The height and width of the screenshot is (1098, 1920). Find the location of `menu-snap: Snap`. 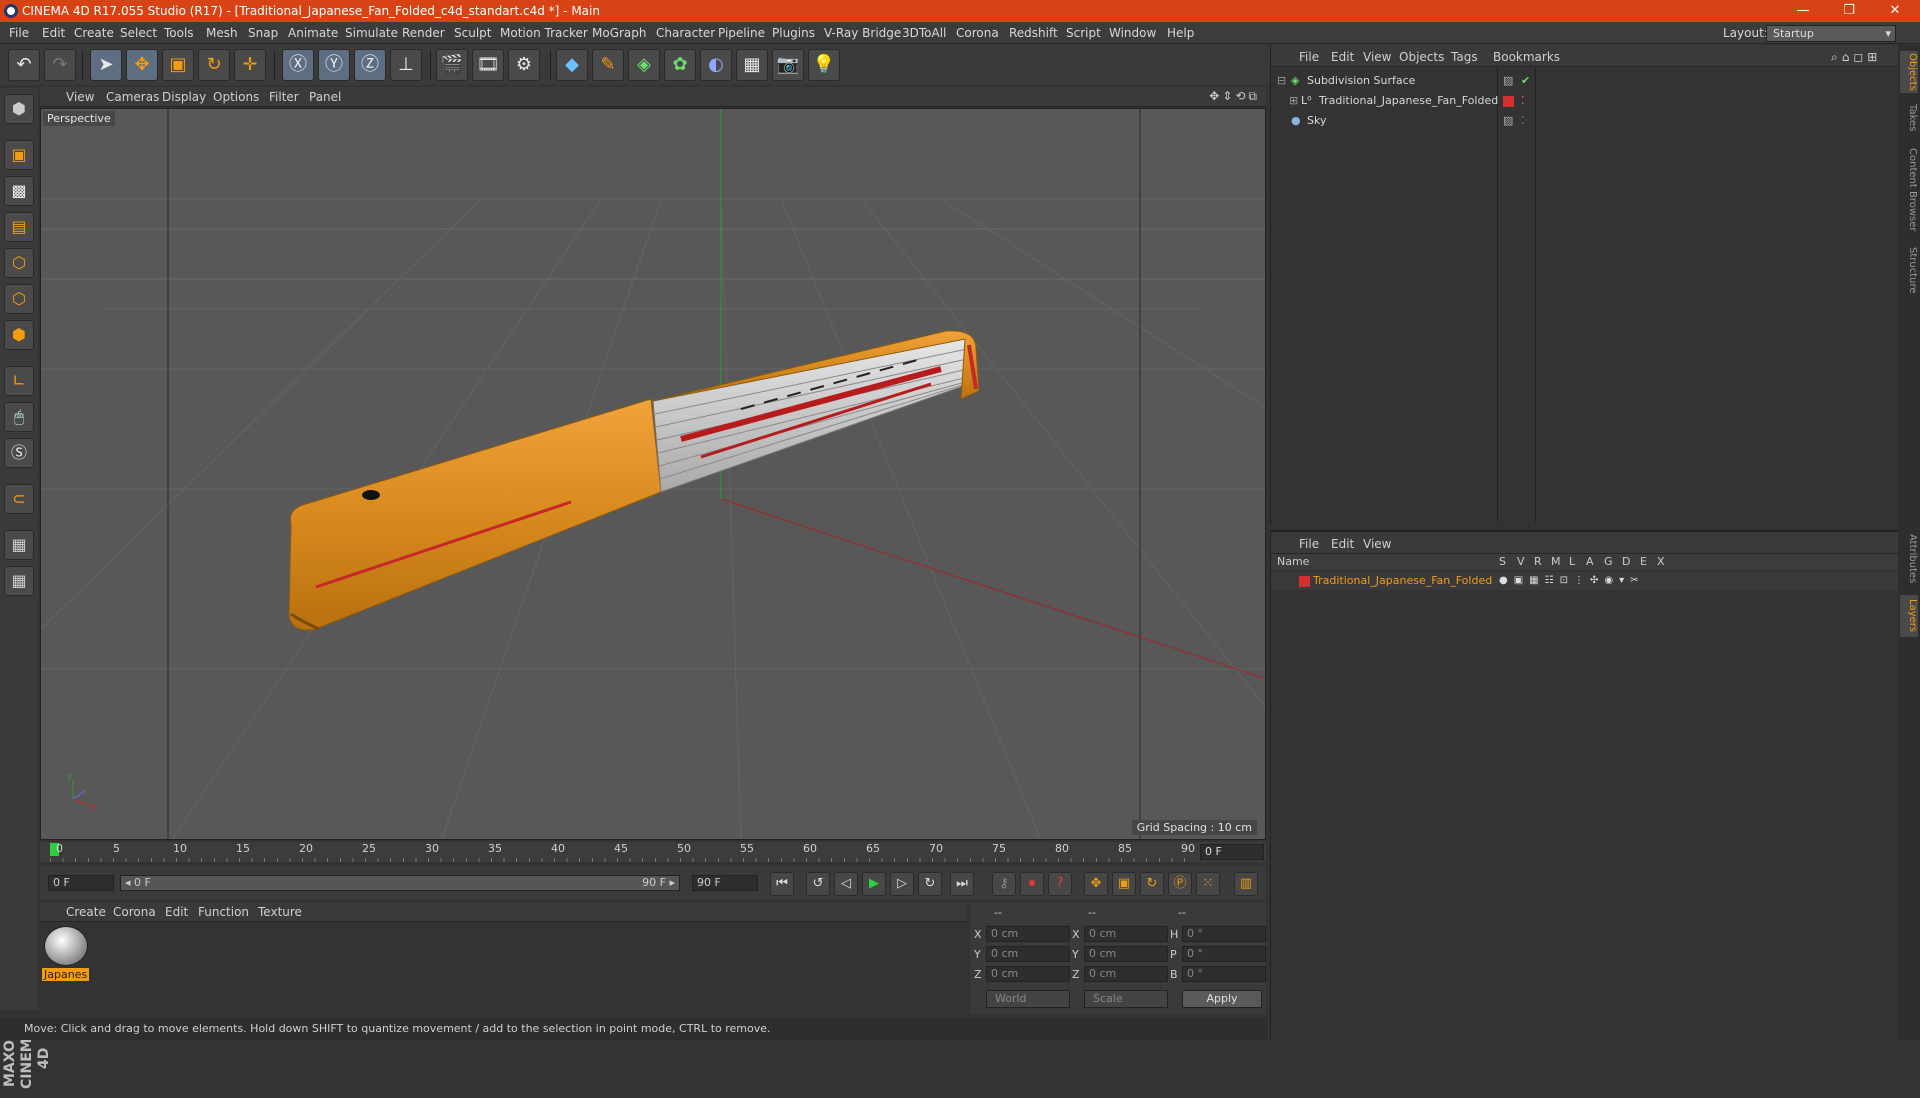

menu-snap: Snap is located at coordinates (263, 33).